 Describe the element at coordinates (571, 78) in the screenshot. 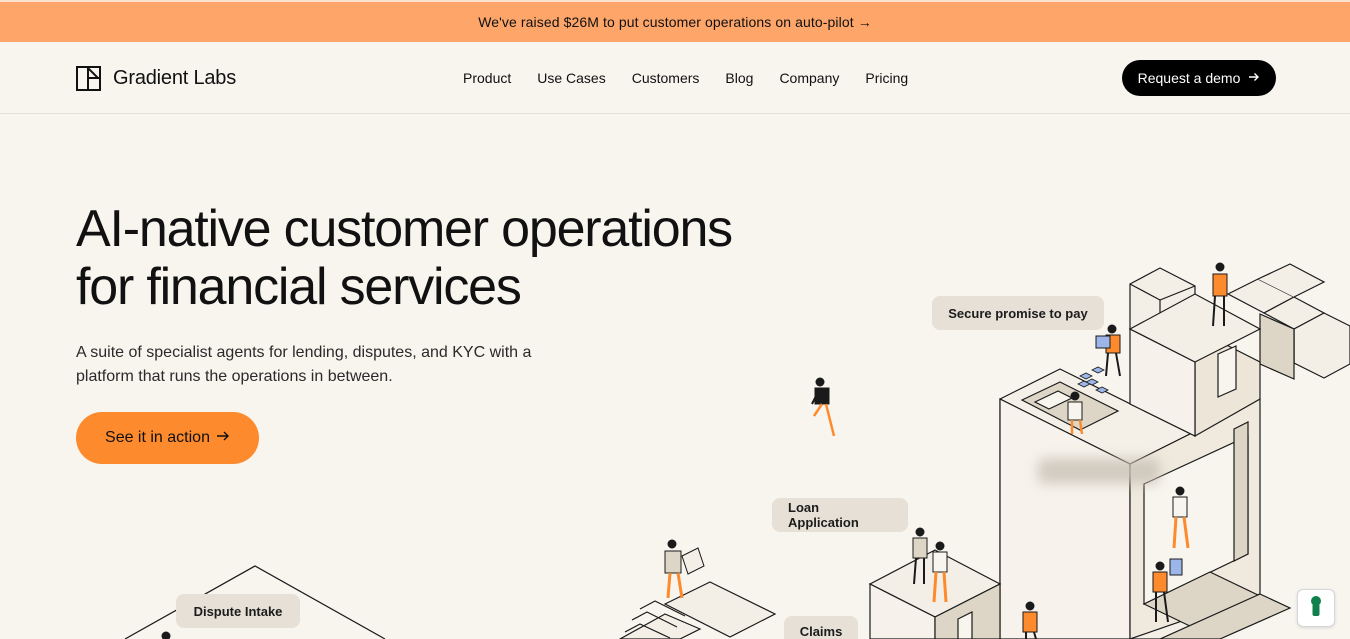

I see `nav-item-use-cases: Use Cases` at that location.